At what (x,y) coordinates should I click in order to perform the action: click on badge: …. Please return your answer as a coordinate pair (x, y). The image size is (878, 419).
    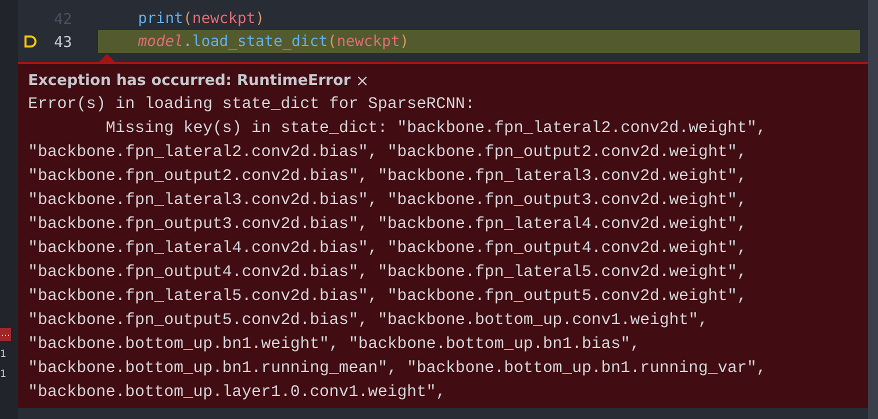
    Looking at the image, I should click on (5, 334).